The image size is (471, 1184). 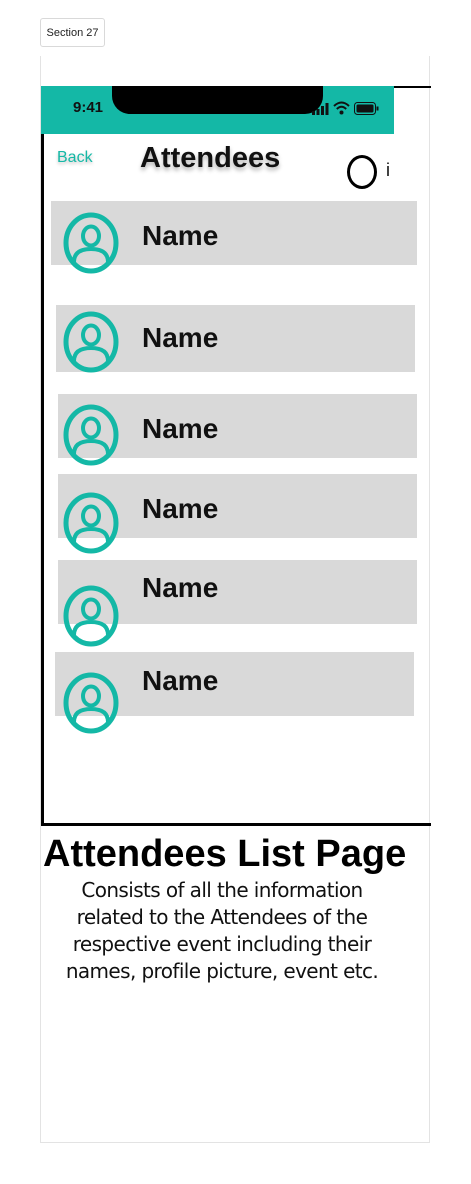 I want to click on section-label: Section 27, so click(x=72, y=32).